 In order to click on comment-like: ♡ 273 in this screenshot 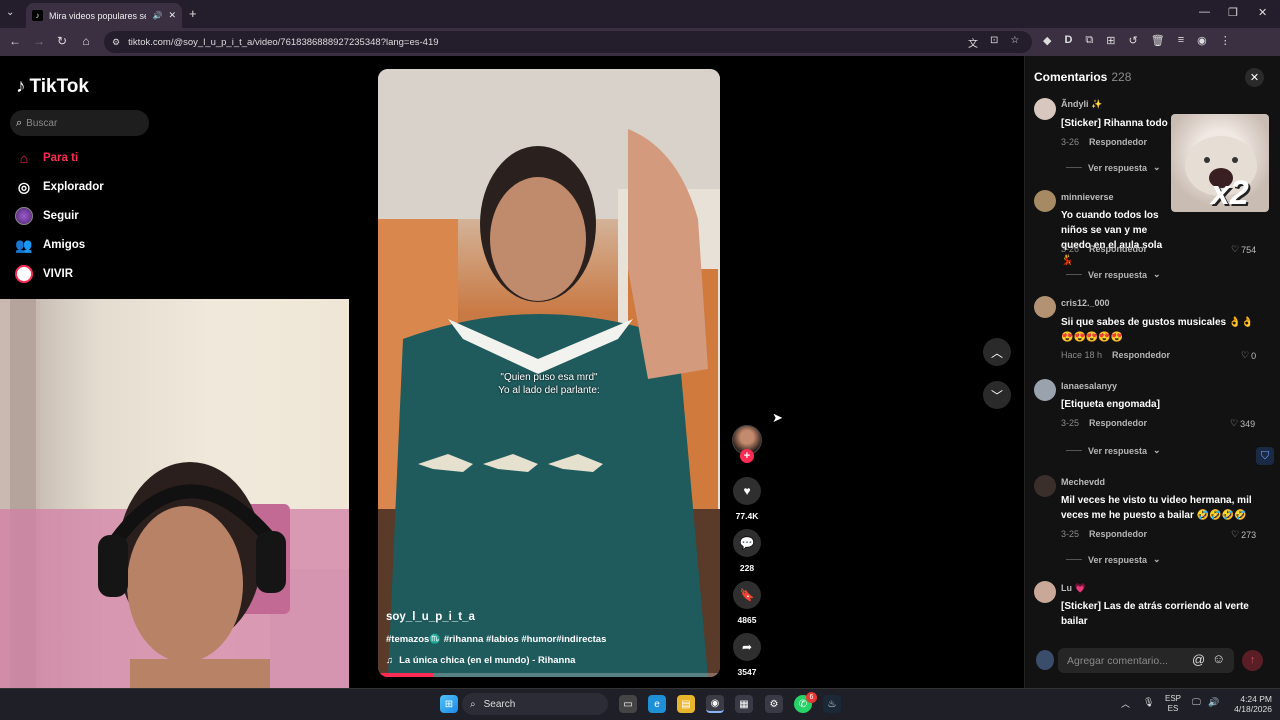, I will do `click(1243, 534)`.